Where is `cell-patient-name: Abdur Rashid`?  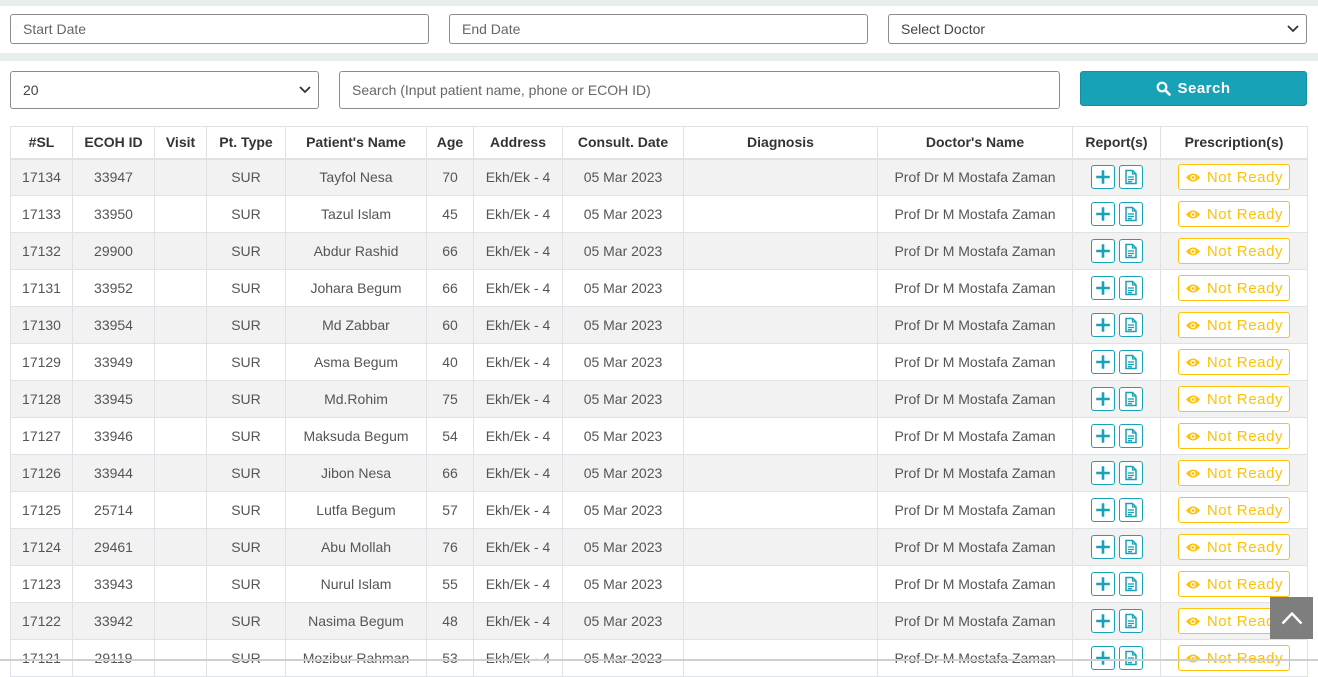 cell-patient-name: Abdur Rashid is located at coordinates (356, 251).